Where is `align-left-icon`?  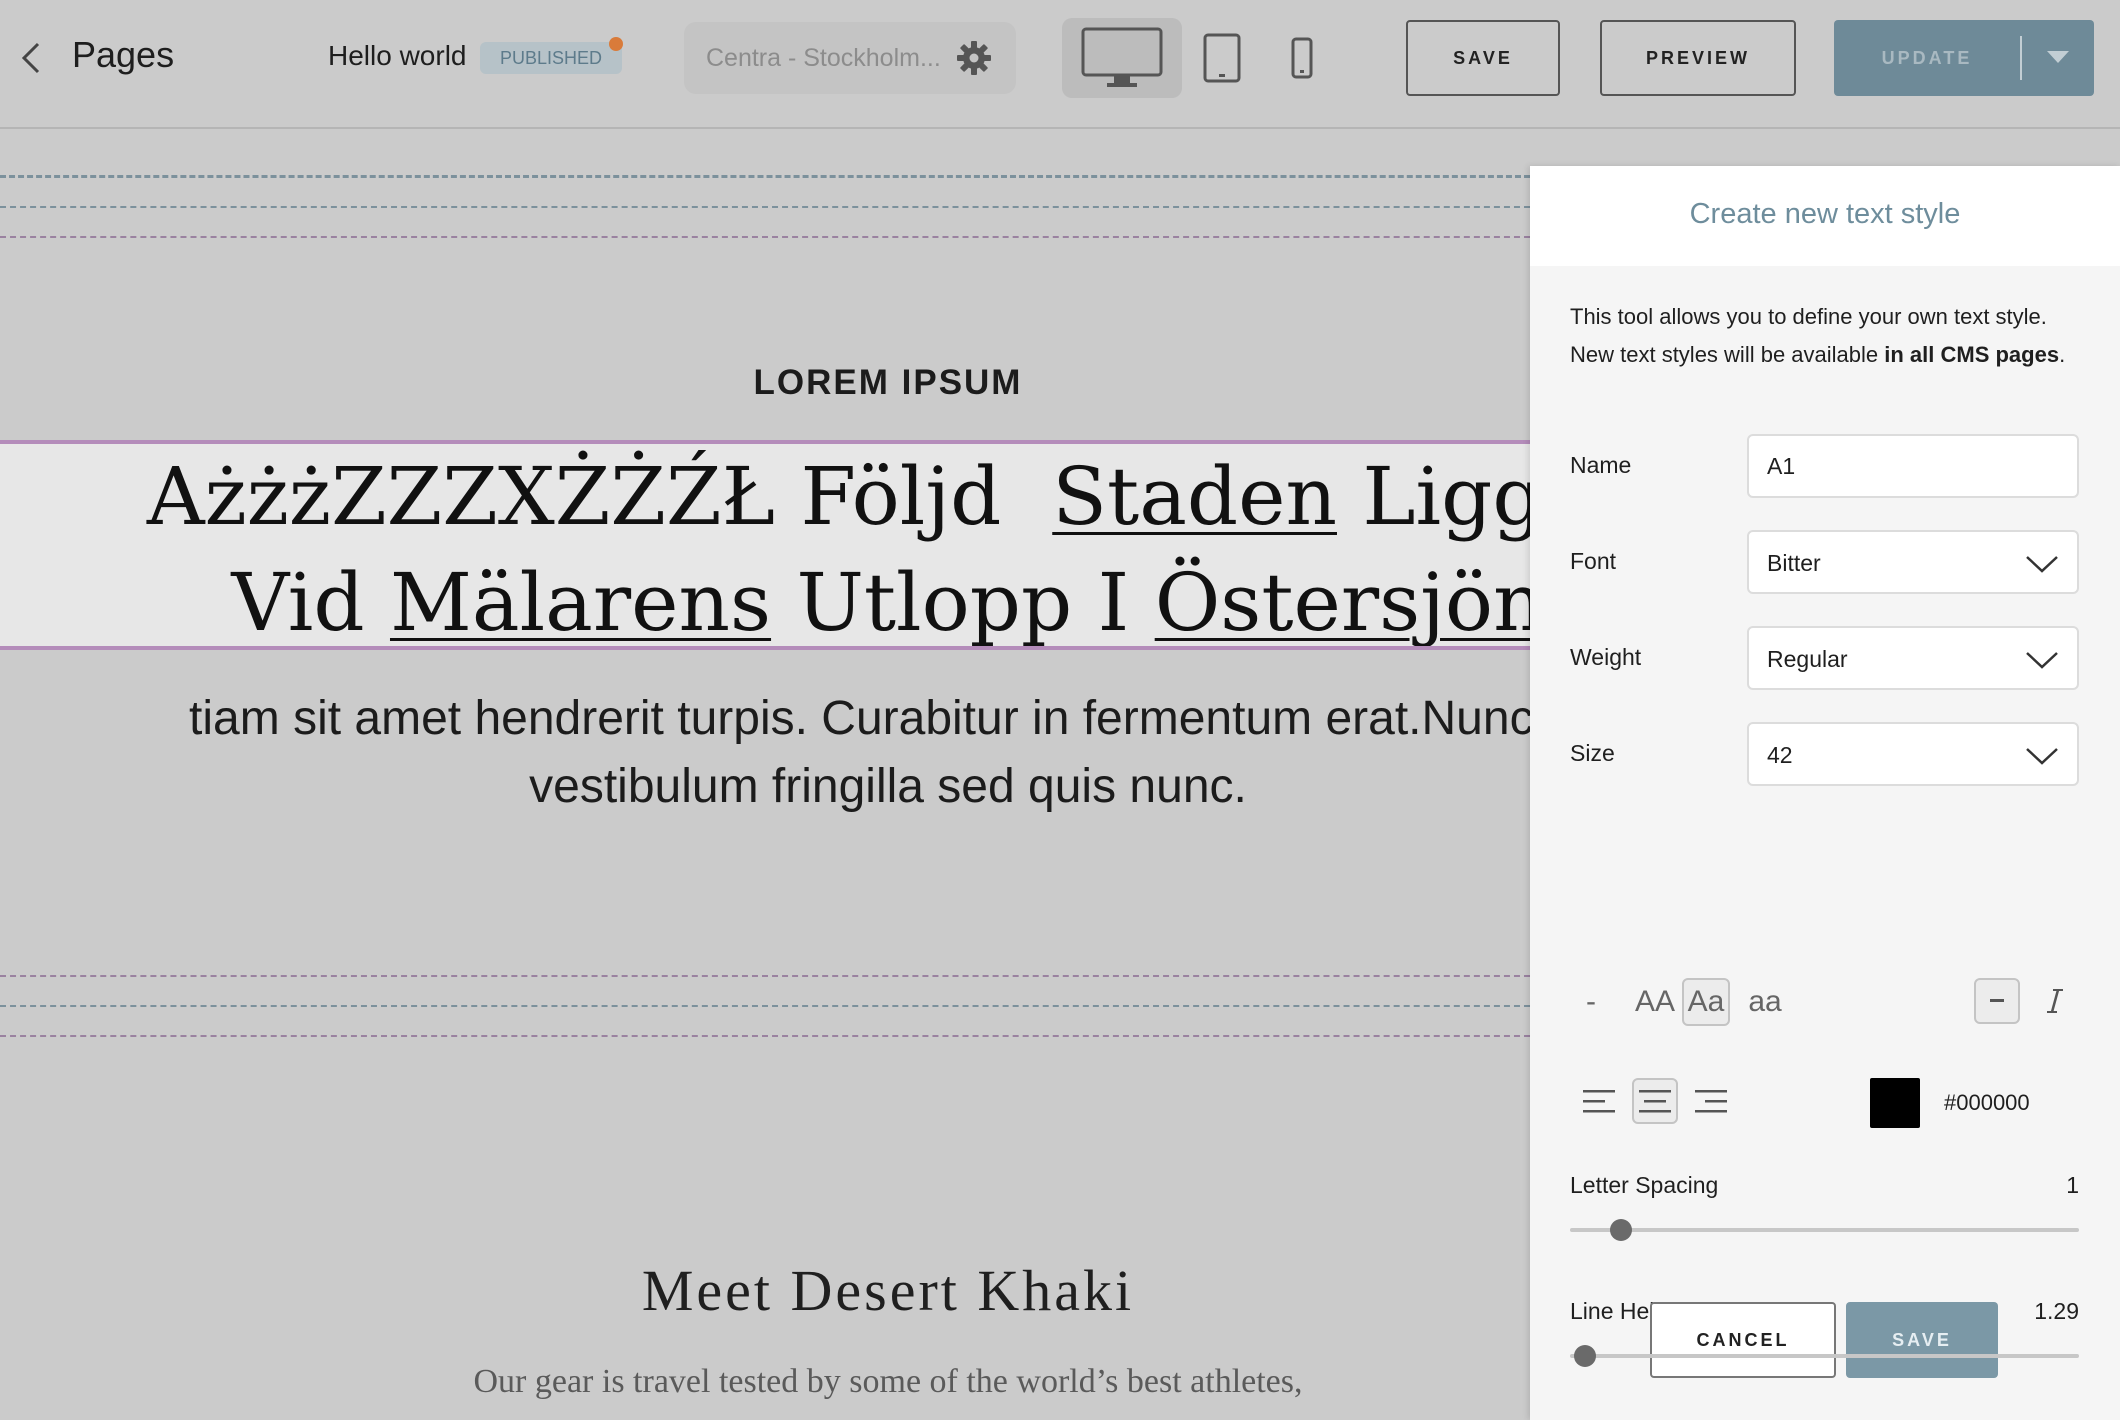
align-left-icon is located at coordinates (1599, 1101).